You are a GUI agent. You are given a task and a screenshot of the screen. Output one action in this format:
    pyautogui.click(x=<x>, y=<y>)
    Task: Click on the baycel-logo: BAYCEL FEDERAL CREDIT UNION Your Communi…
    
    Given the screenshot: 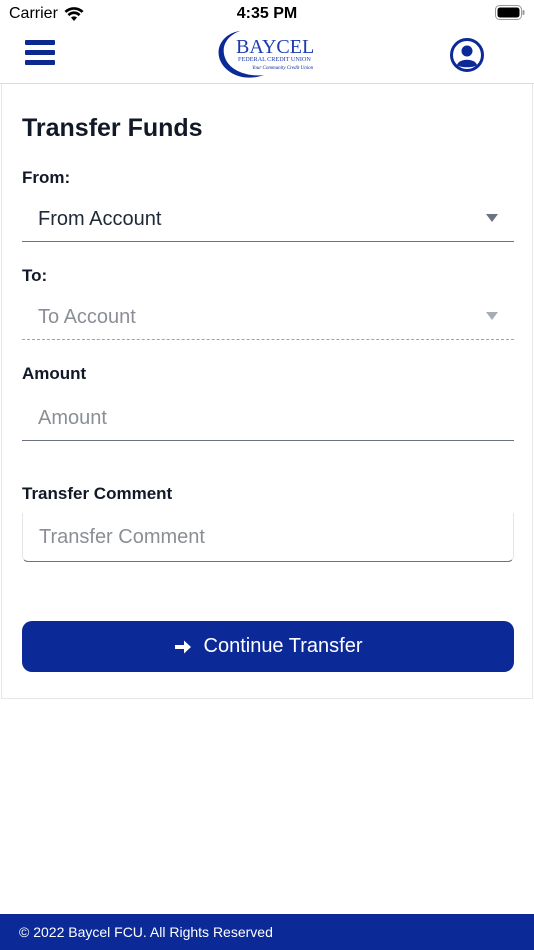 What is the action you would take?
    pyautogui.click(x=268, y=54)
    